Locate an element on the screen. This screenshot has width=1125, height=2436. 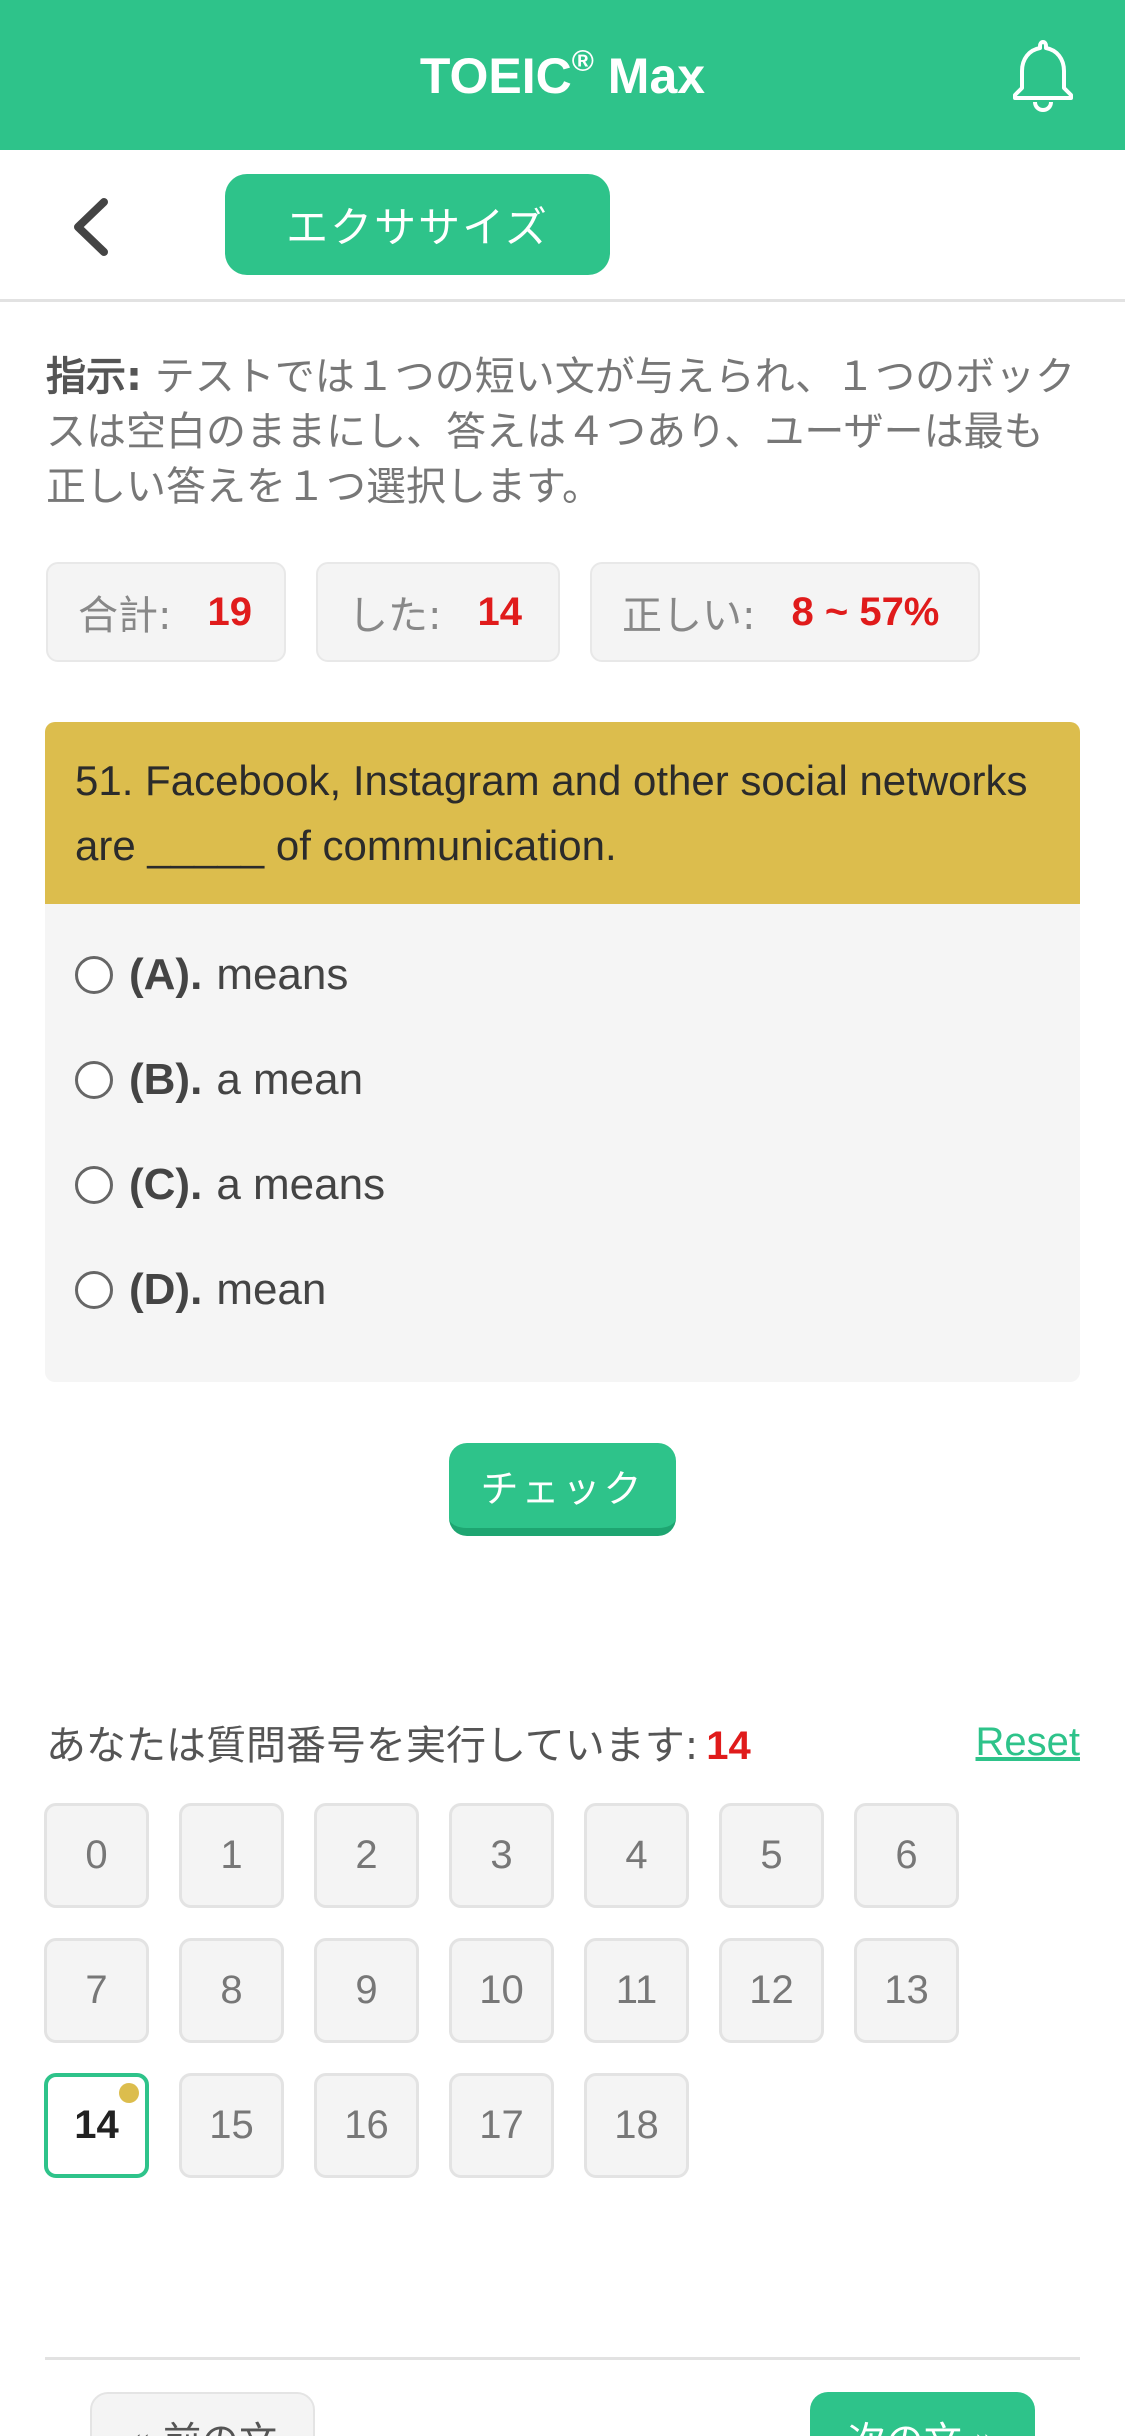
back-arrow-icon is located at coordinates (92, 227).